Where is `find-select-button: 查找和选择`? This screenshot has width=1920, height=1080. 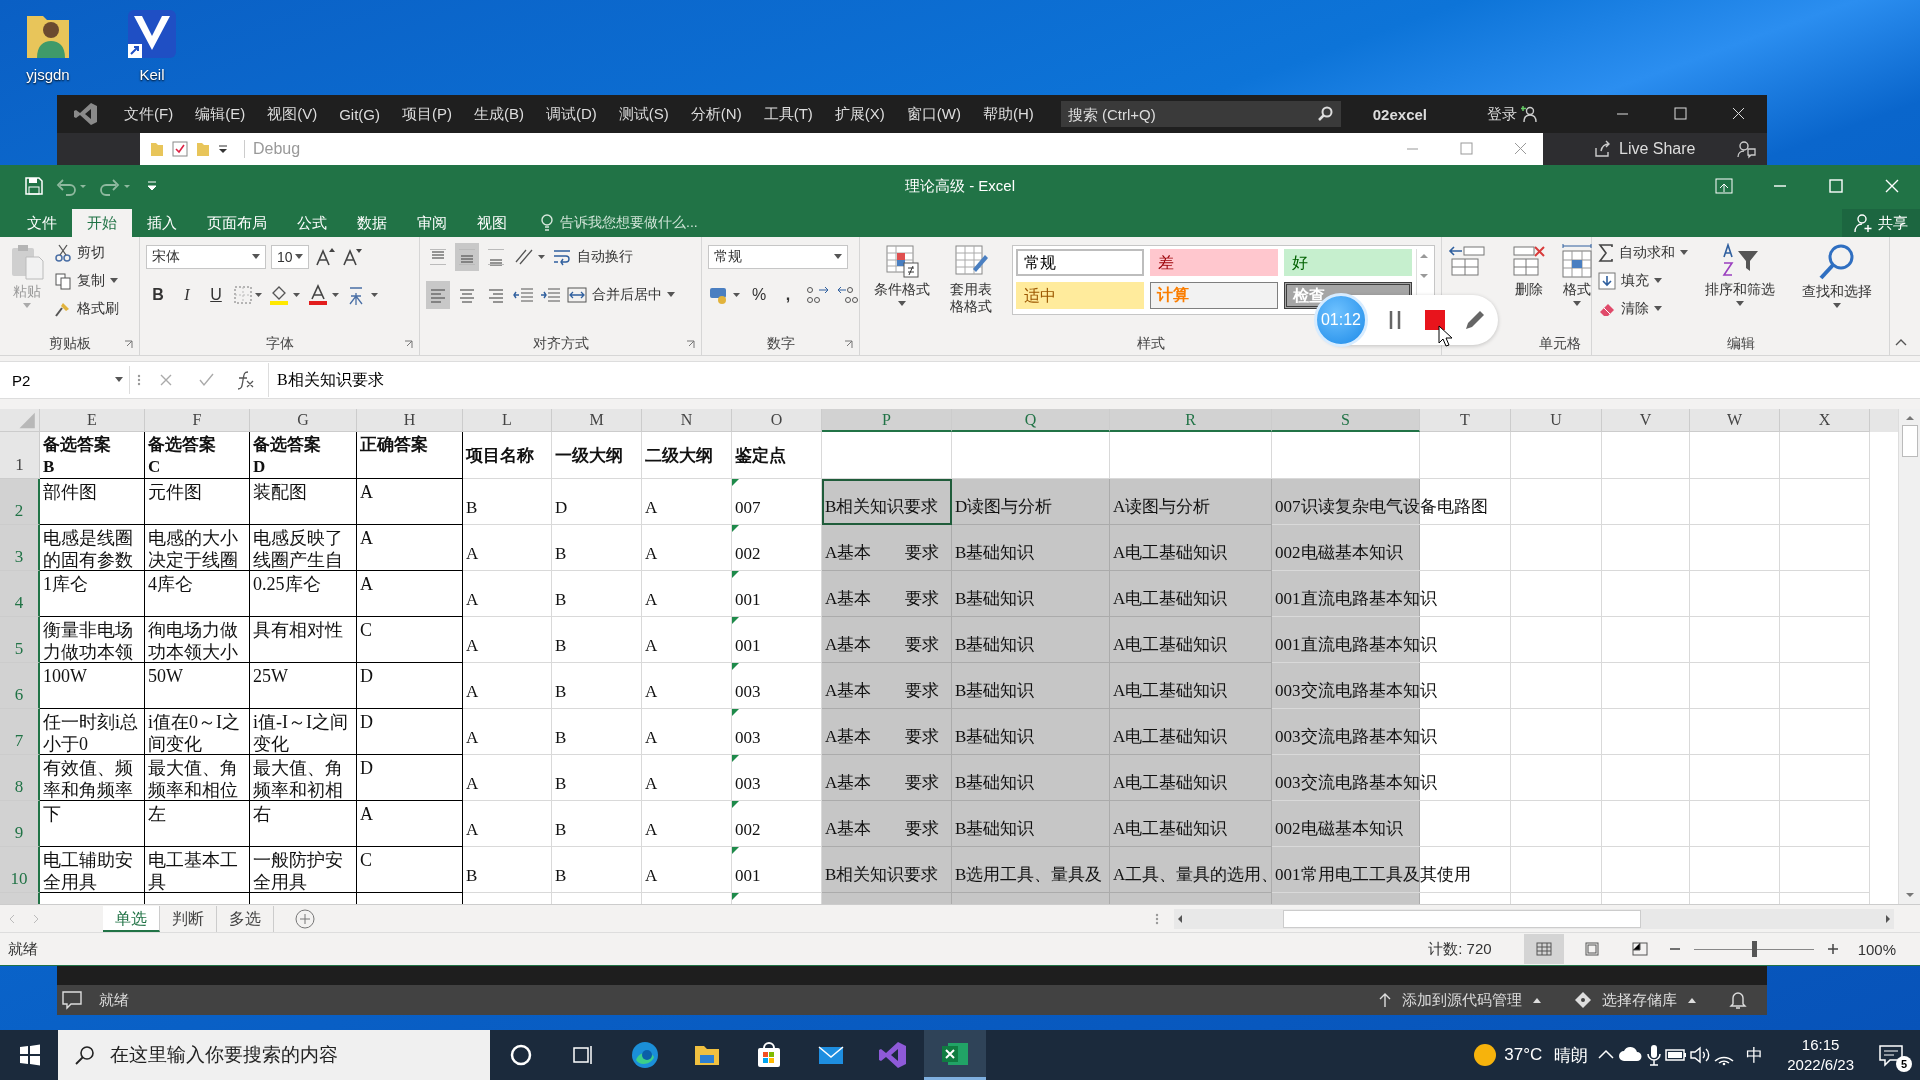
find-select-button: 查找和选择 is located at coordinates (1837, 276).